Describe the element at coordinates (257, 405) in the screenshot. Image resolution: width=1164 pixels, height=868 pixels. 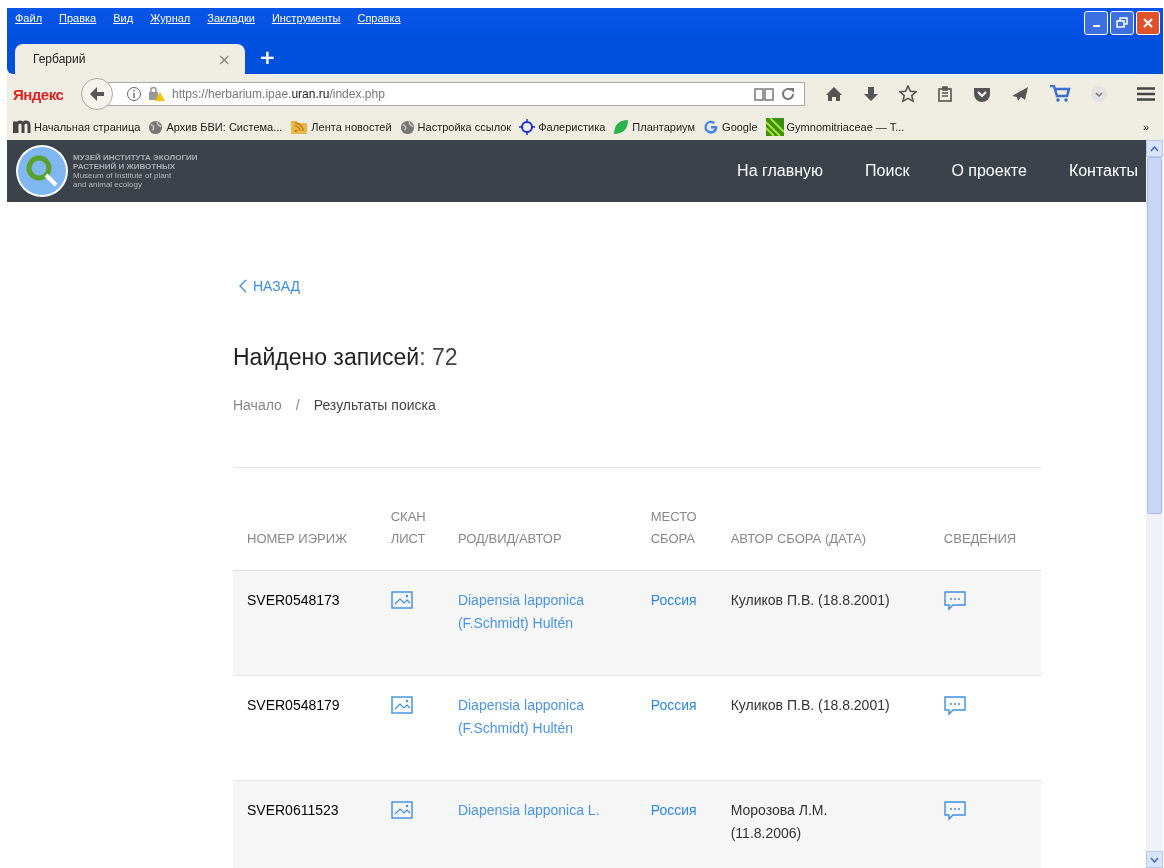
I see `breadcrumb-item: Начало` at that location.